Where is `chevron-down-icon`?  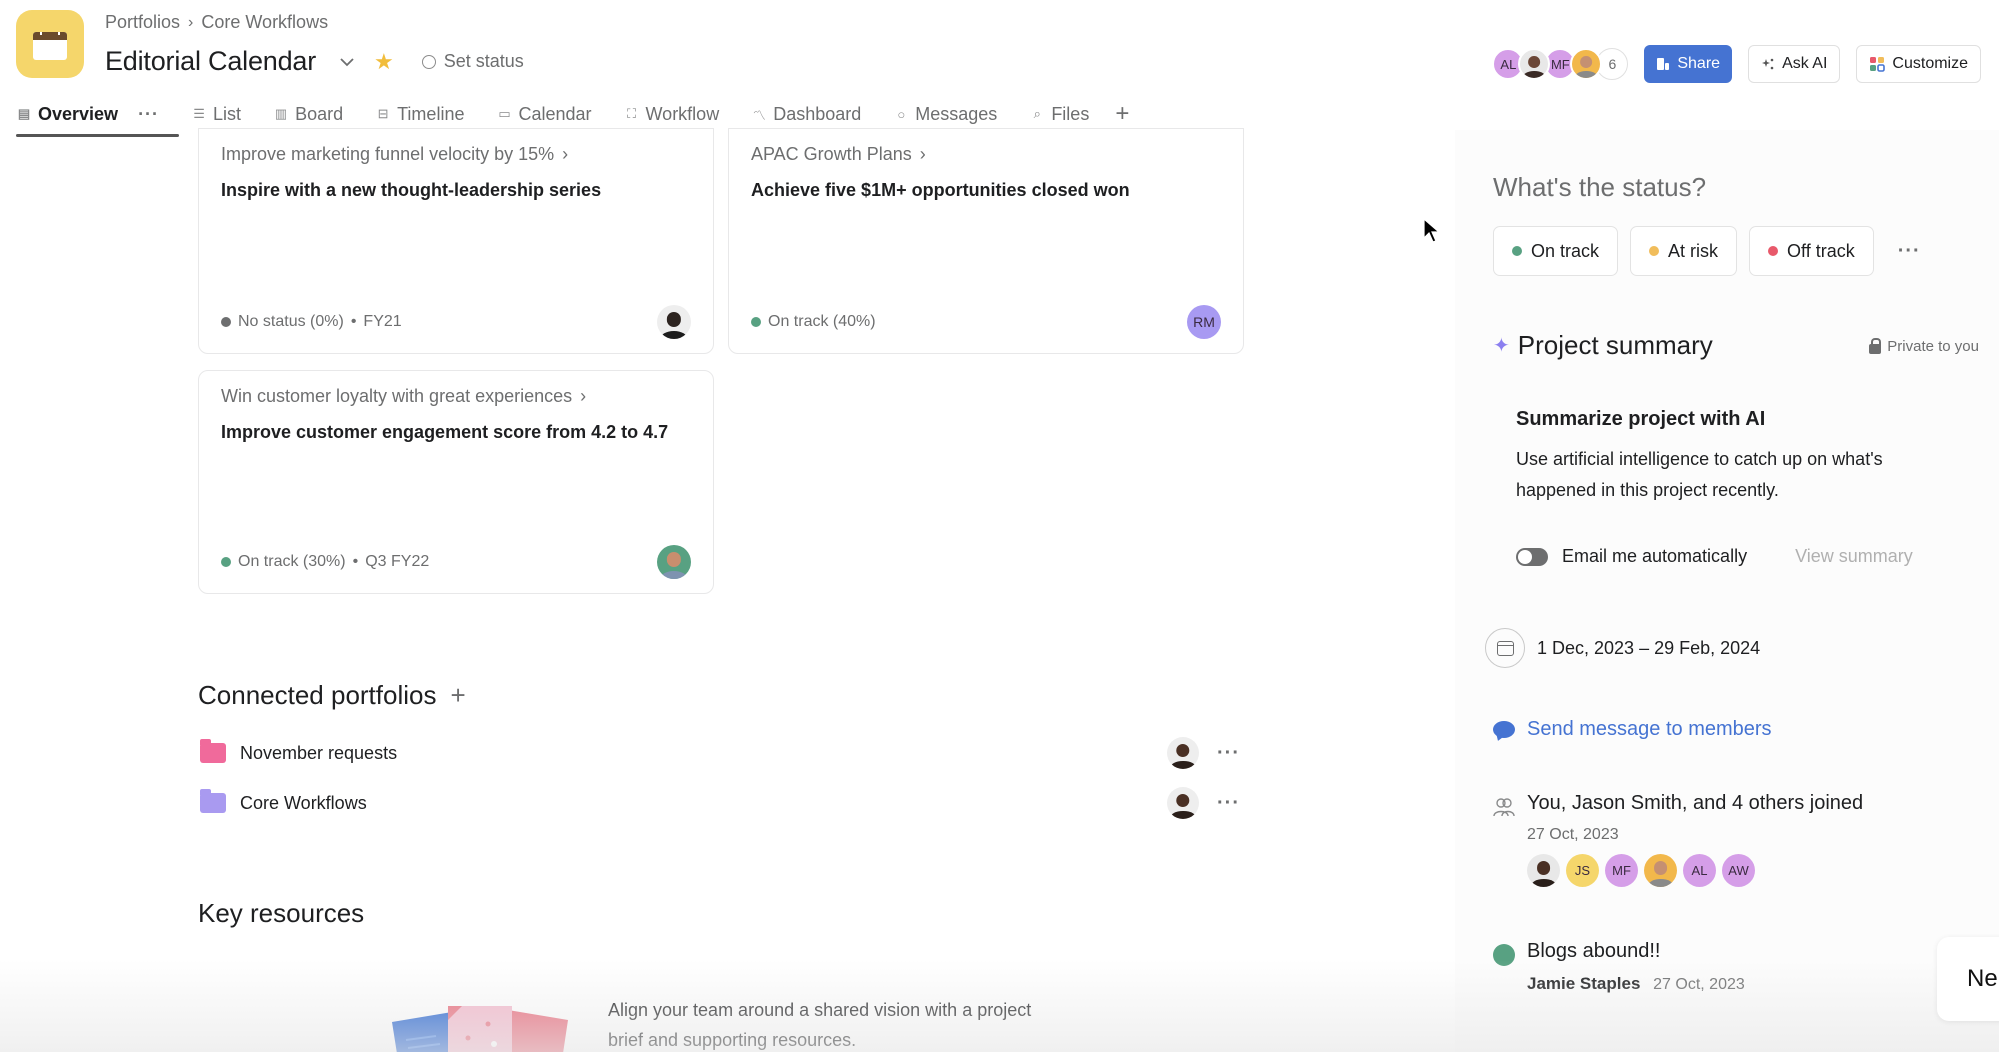
chevron-down-icon is located at coordinates (347, 62).